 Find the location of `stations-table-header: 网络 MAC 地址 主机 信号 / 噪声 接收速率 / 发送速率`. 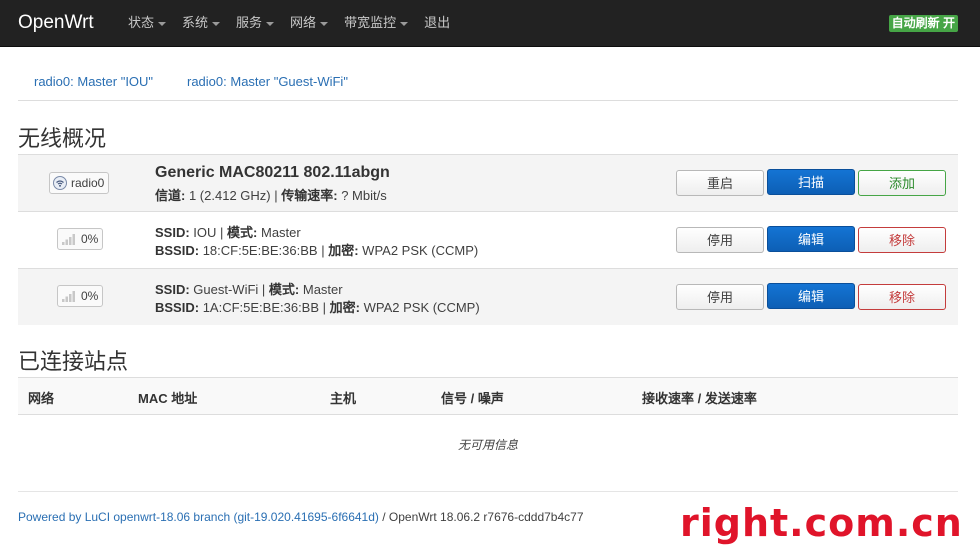

stations-table-header: 网络 MAC 地址 主机 信号 / 噪声 接收速率 / 发送速率 is located at coordinates (488, 396).